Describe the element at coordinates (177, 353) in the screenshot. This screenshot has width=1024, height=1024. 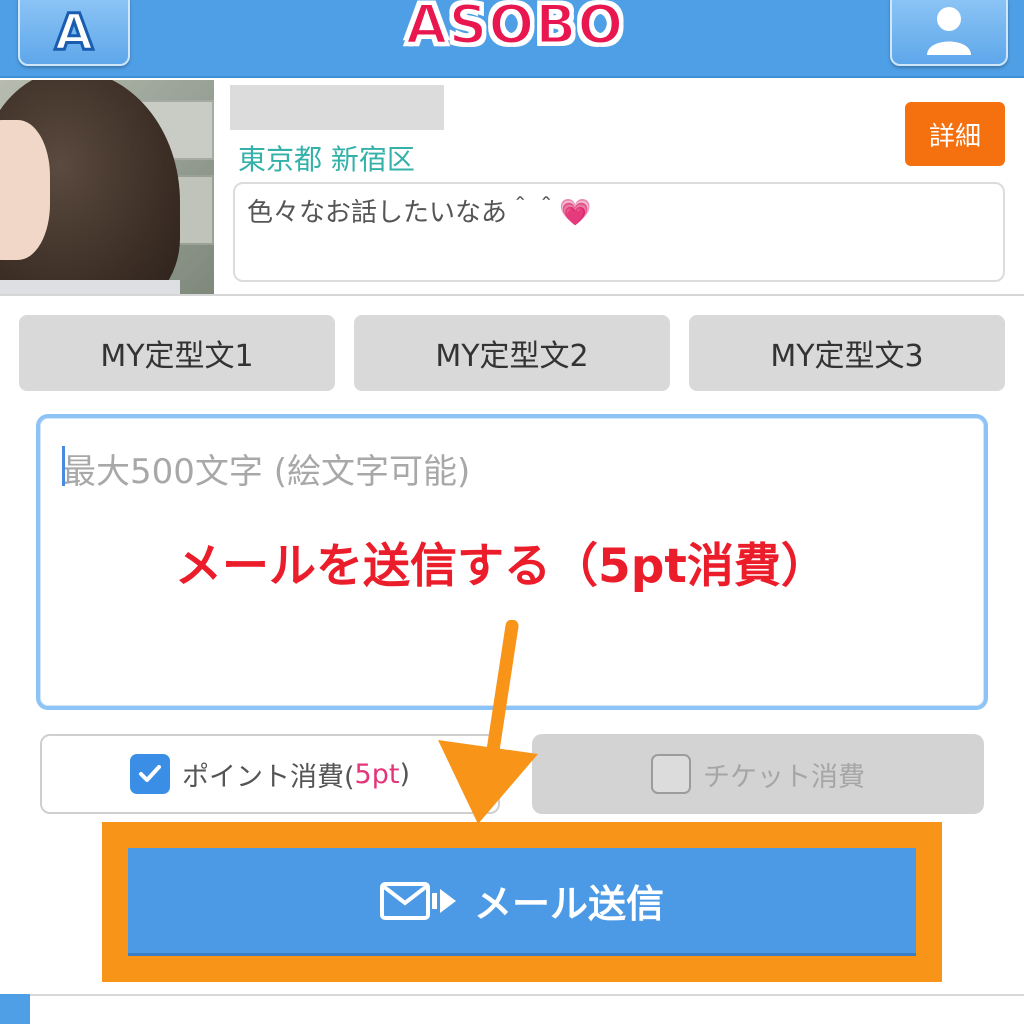
I see `template-button-1: MY定型文1` at that location.